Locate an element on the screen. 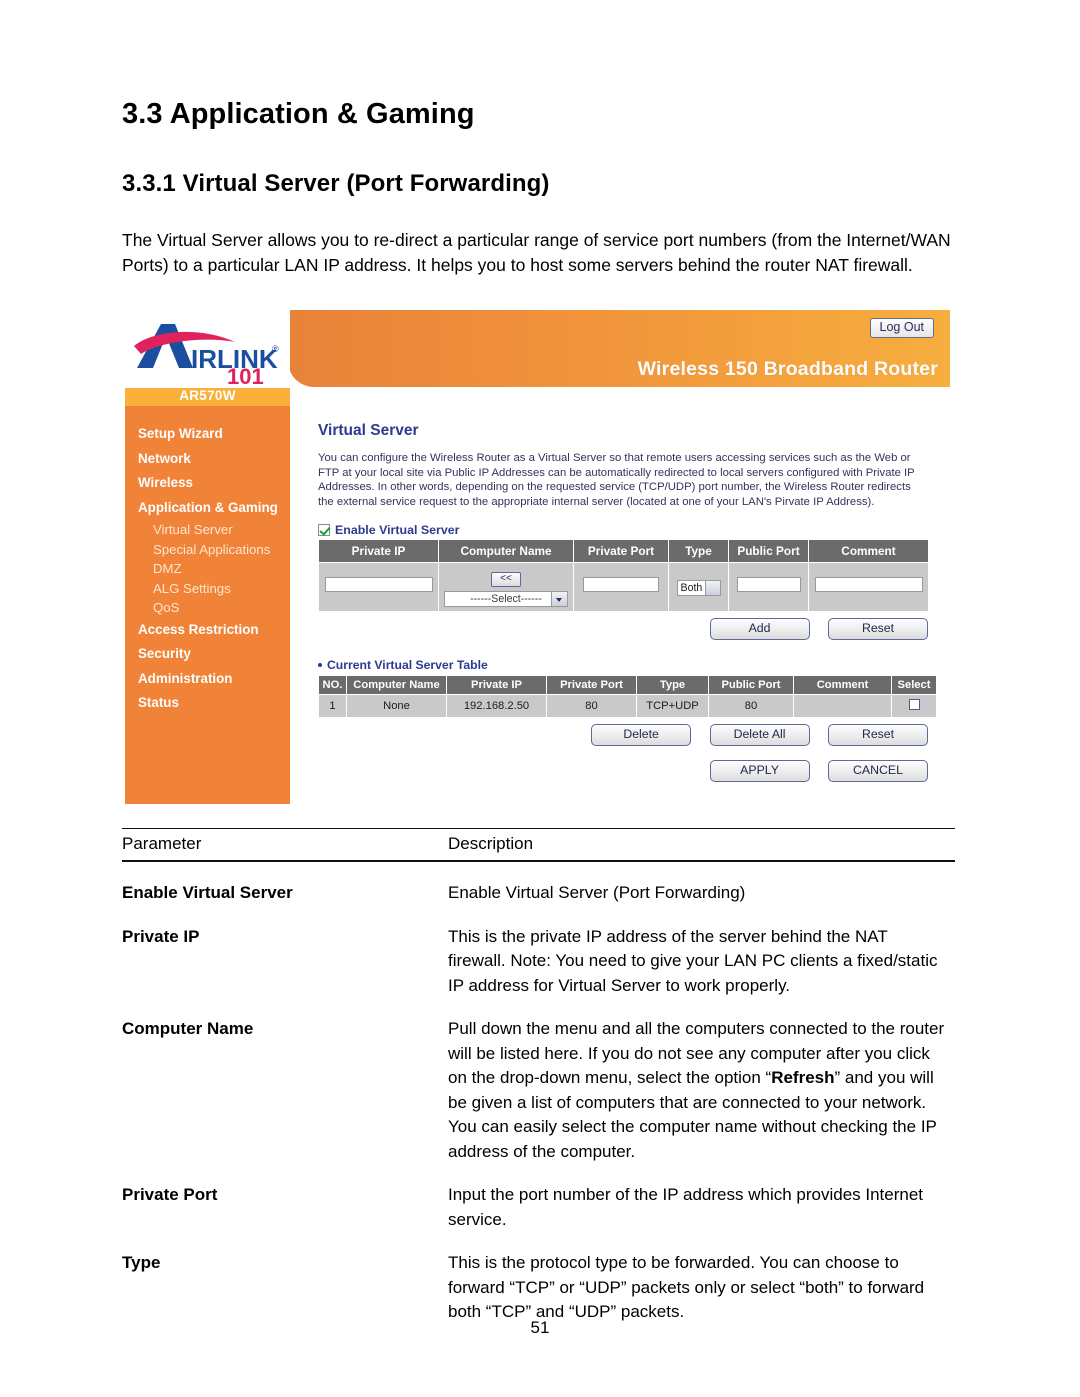  table-row: 1 None 192.168.2.50 80 TCP+UDP 80 is located at coordinates (627, 706).